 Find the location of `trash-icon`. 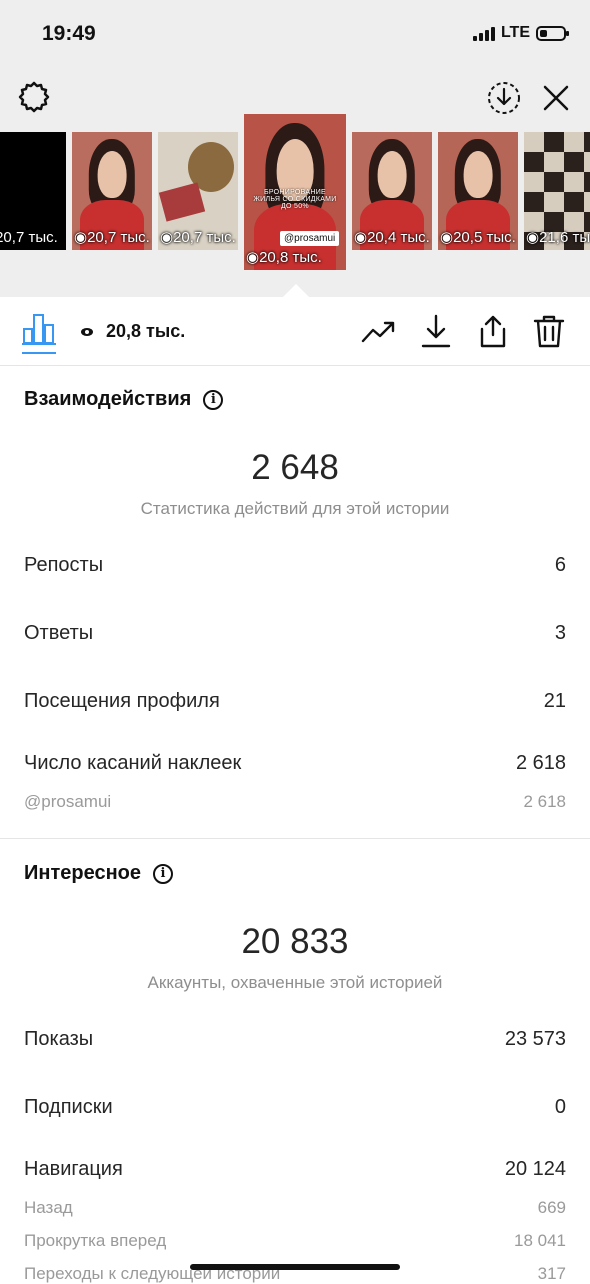

trash-icon is located at coordinates (549, 331).